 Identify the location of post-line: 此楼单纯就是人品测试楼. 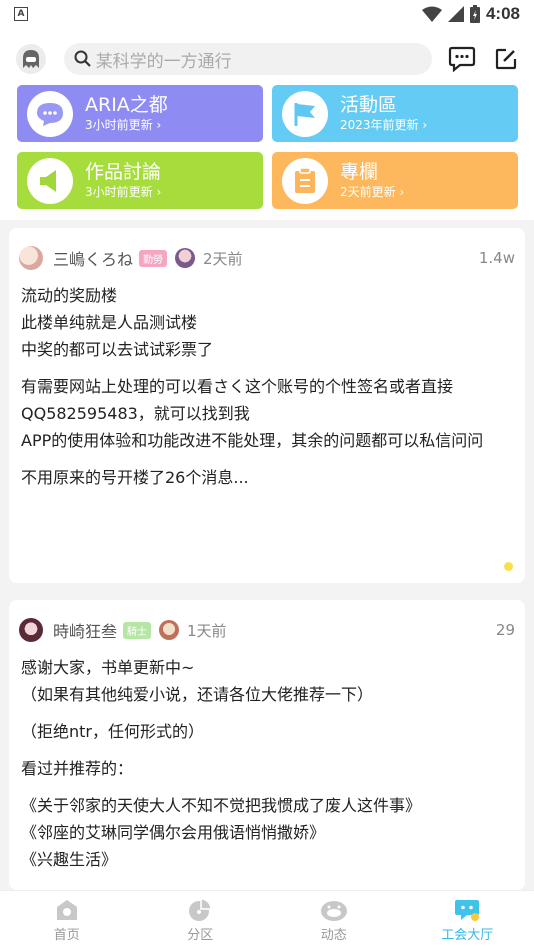
(109, 322).